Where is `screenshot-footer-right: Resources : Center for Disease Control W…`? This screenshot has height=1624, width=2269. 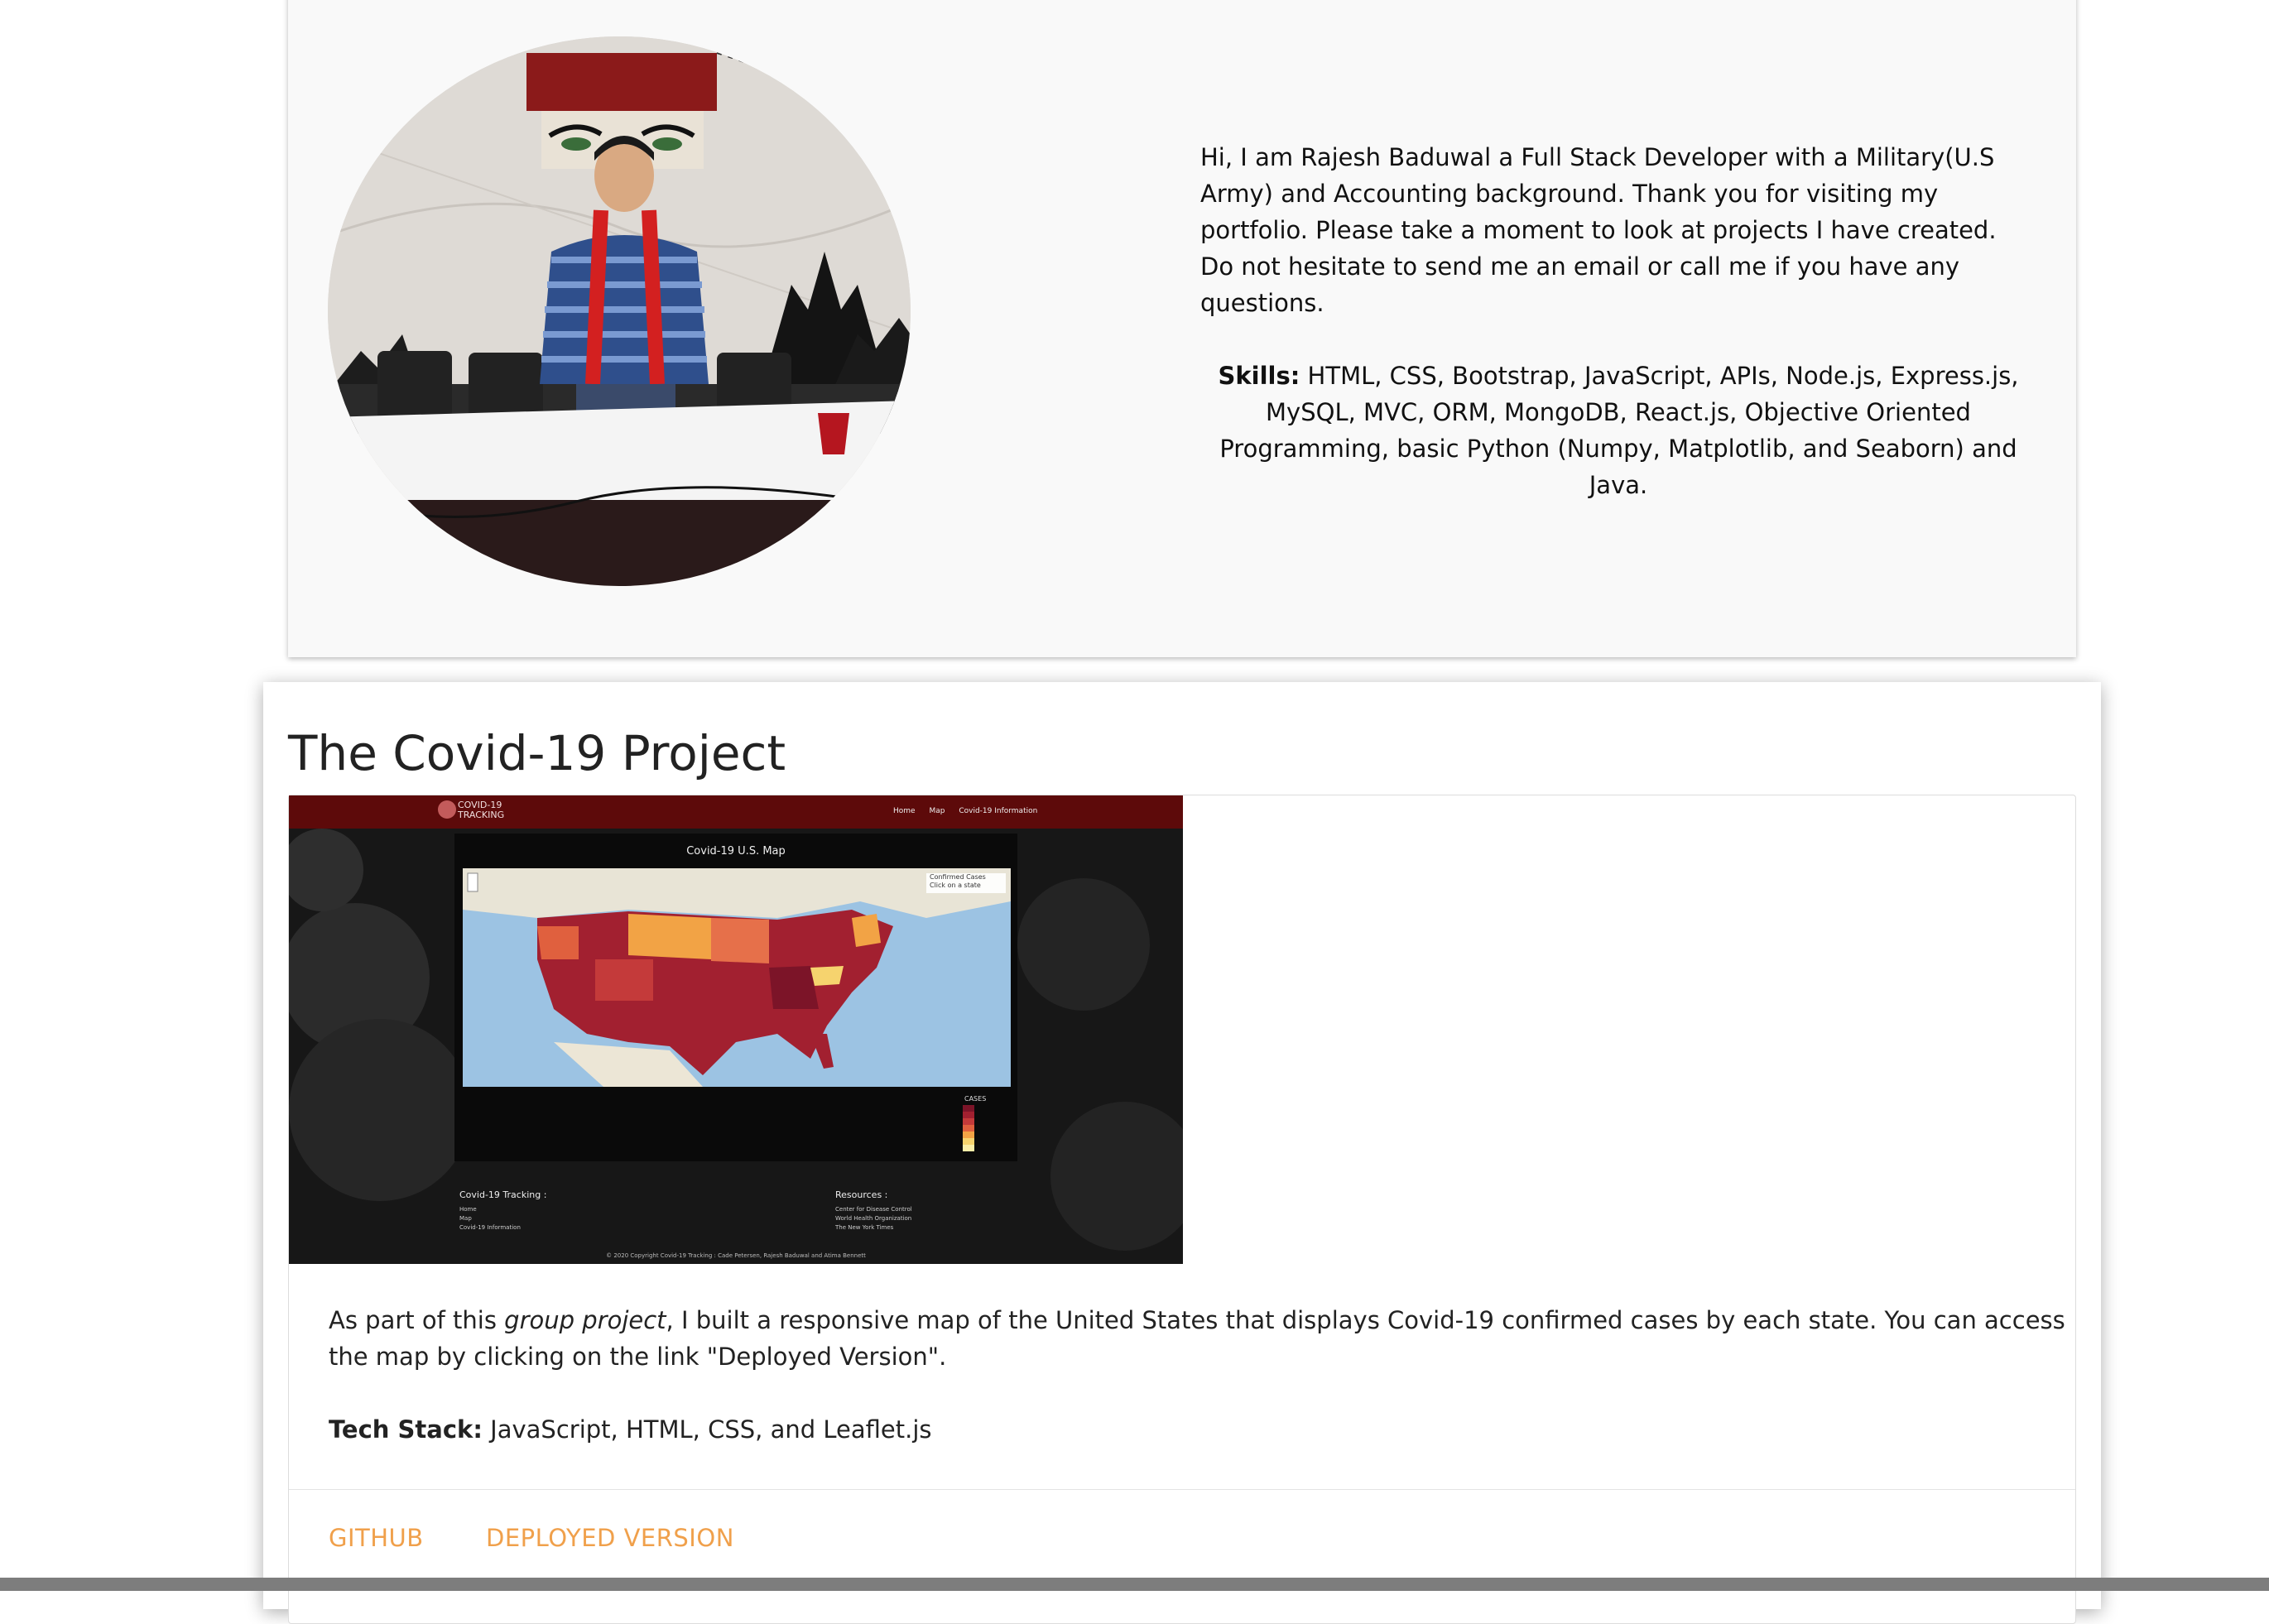
screenshot-footer-right: Resources : Center for Disease Control W… is located at coordinates (873, 1210).